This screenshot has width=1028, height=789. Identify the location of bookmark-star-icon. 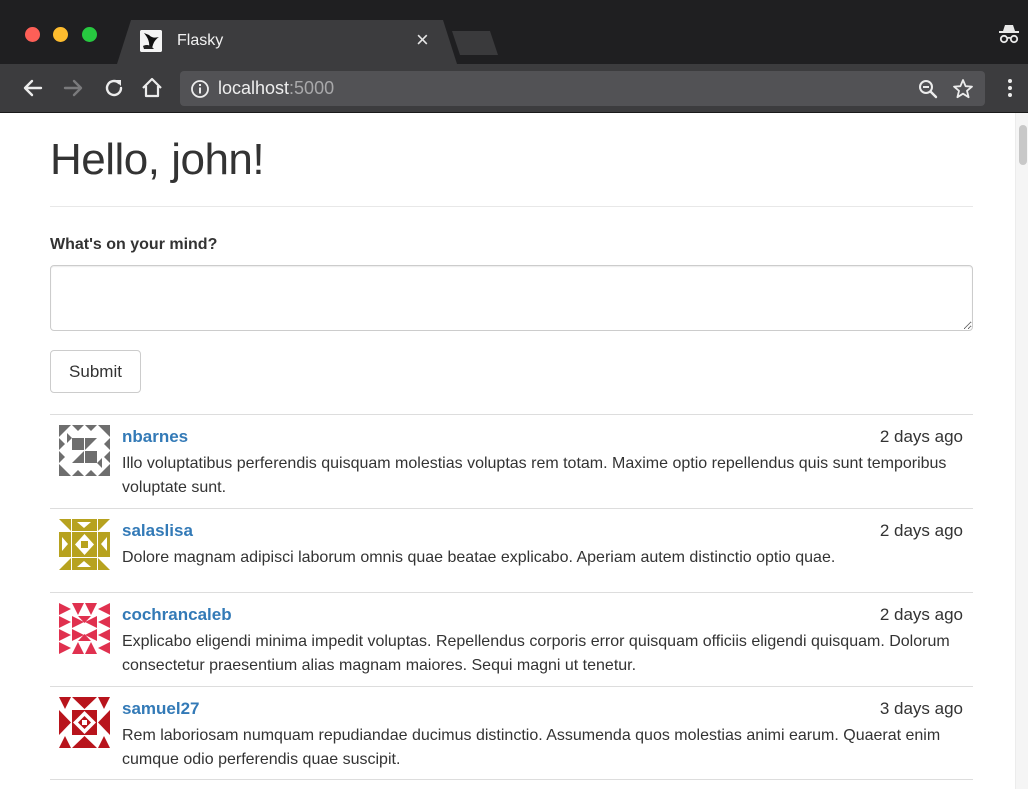
(963, 89).